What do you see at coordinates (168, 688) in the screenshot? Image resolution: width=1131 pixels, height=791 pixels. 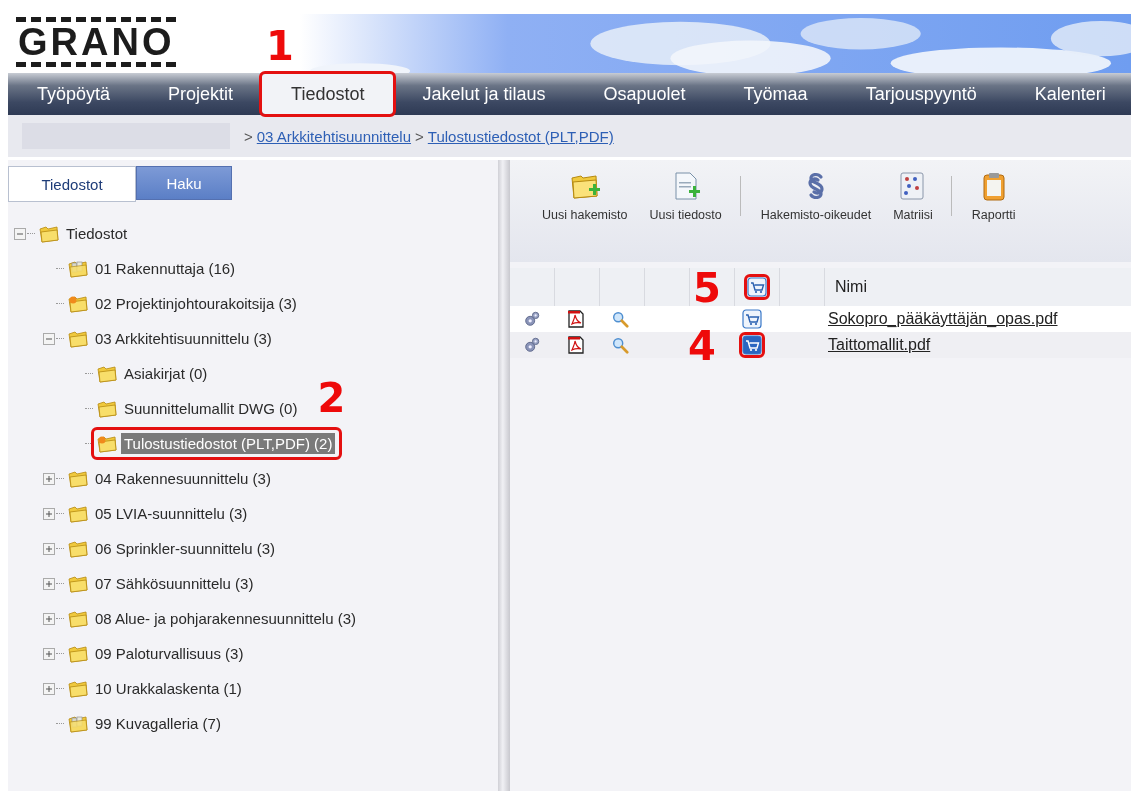 I see `tree-item: 10 Urakkalaskenta (1)` at bounding box center [168, 688].